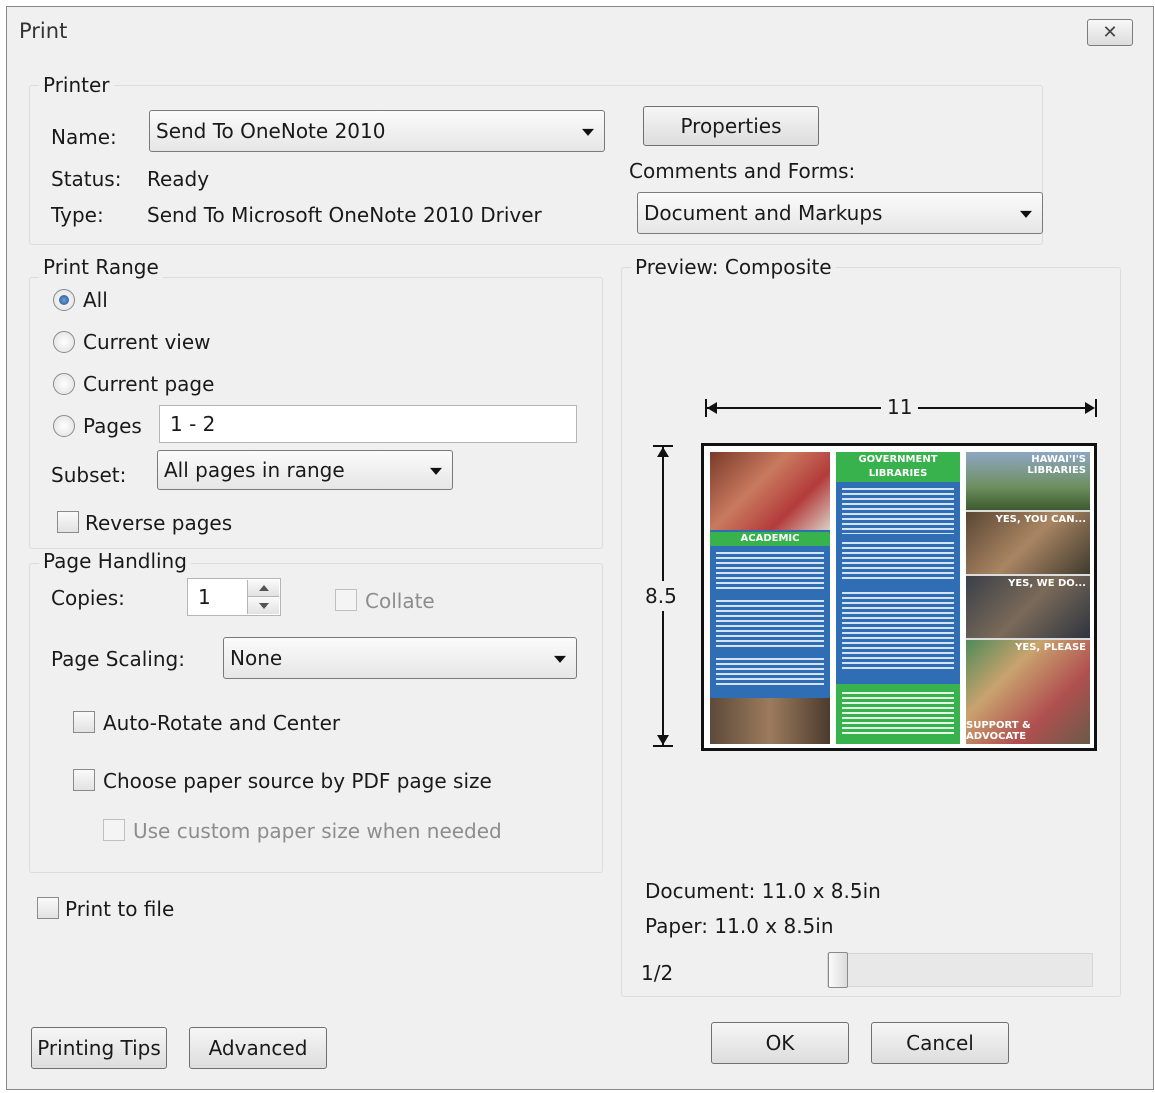  I want to click on page-slider, so click(960, 970).